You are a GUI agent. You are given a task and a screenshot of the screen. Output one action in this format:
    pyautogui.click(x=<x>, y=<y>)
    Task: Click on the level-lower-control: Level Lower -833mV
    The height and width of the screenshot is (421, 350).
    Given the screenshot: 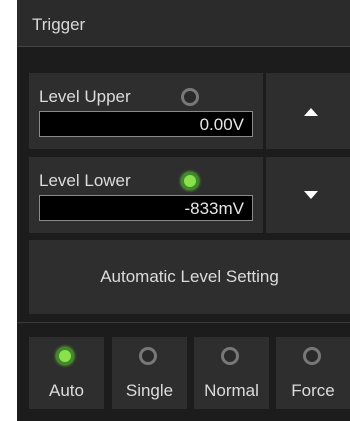 What is the action you would take?
    pyautogui.click(x=146, y=195)
    